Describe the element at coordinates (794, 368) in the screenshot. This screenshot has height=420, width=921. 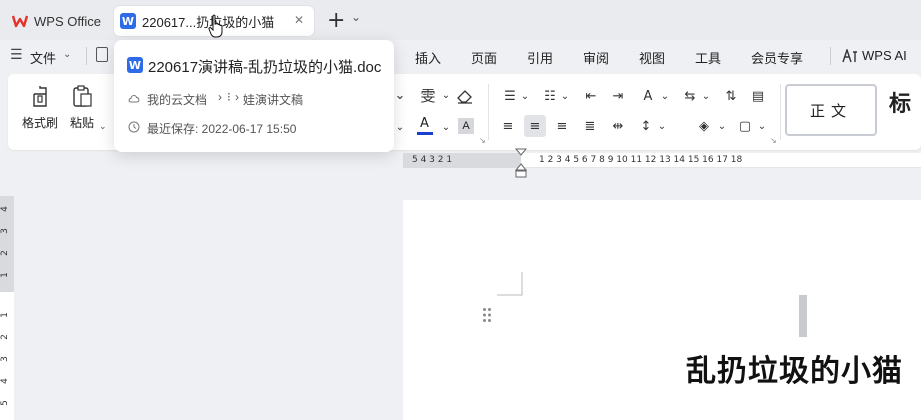
I see `document-title: 乱扔垃圾的小猫` at that location.